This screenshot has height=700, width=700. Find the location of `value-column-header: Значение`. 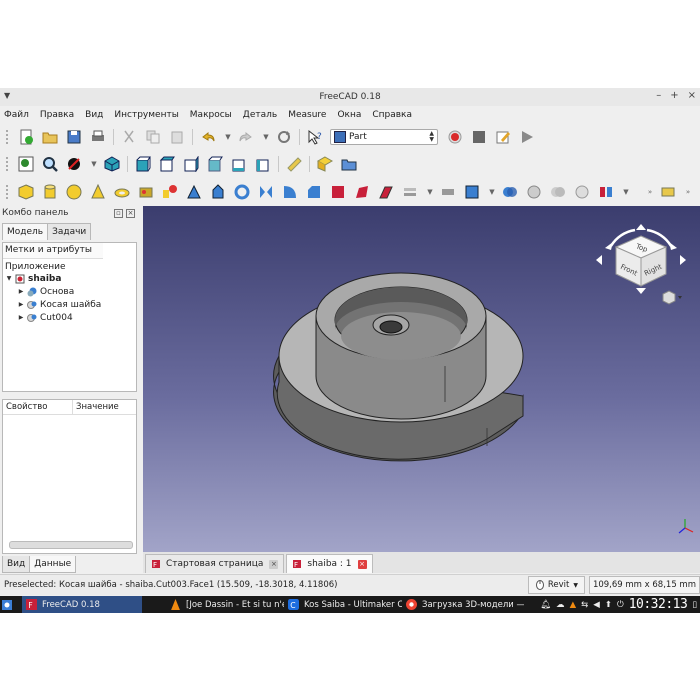

value-column-header: Значение is located at coordinates (96, 407).